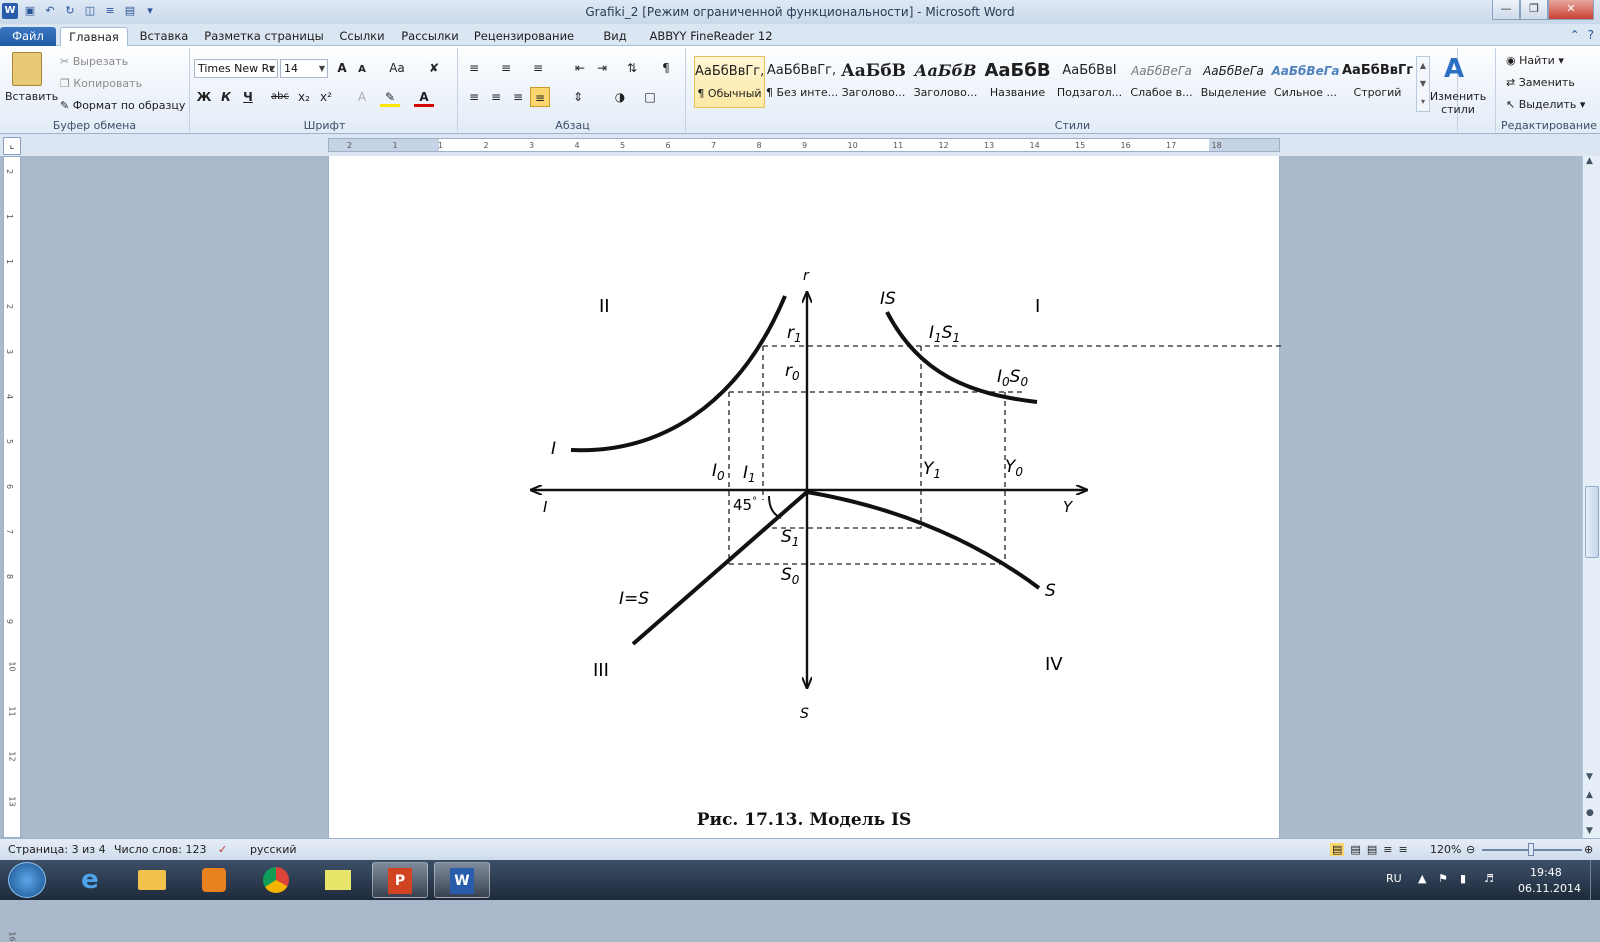 This screenshot has width=1600, height=942. Describe the element at coordinates (1458, 90) in the screenshot. I see `change-styles-button: A Изменить стили` at that location.